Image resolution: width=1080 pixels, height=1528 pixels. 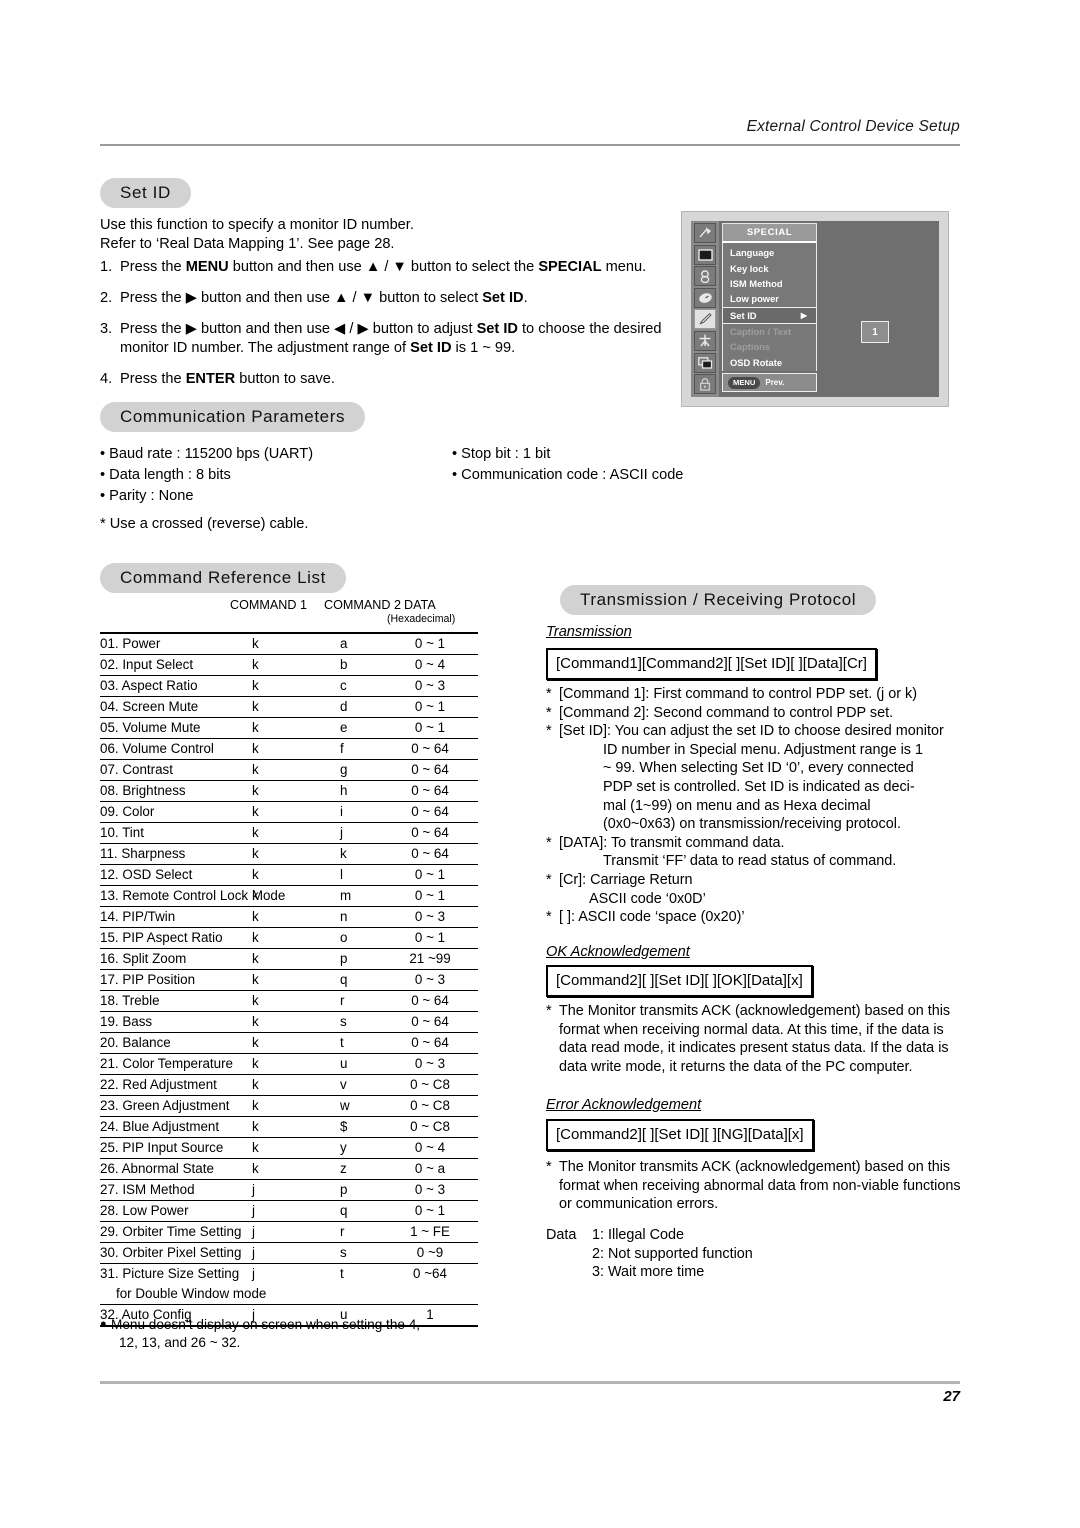 I want to click on command-name-continuation: for Double Window mode, so click(x=191, y=1293).